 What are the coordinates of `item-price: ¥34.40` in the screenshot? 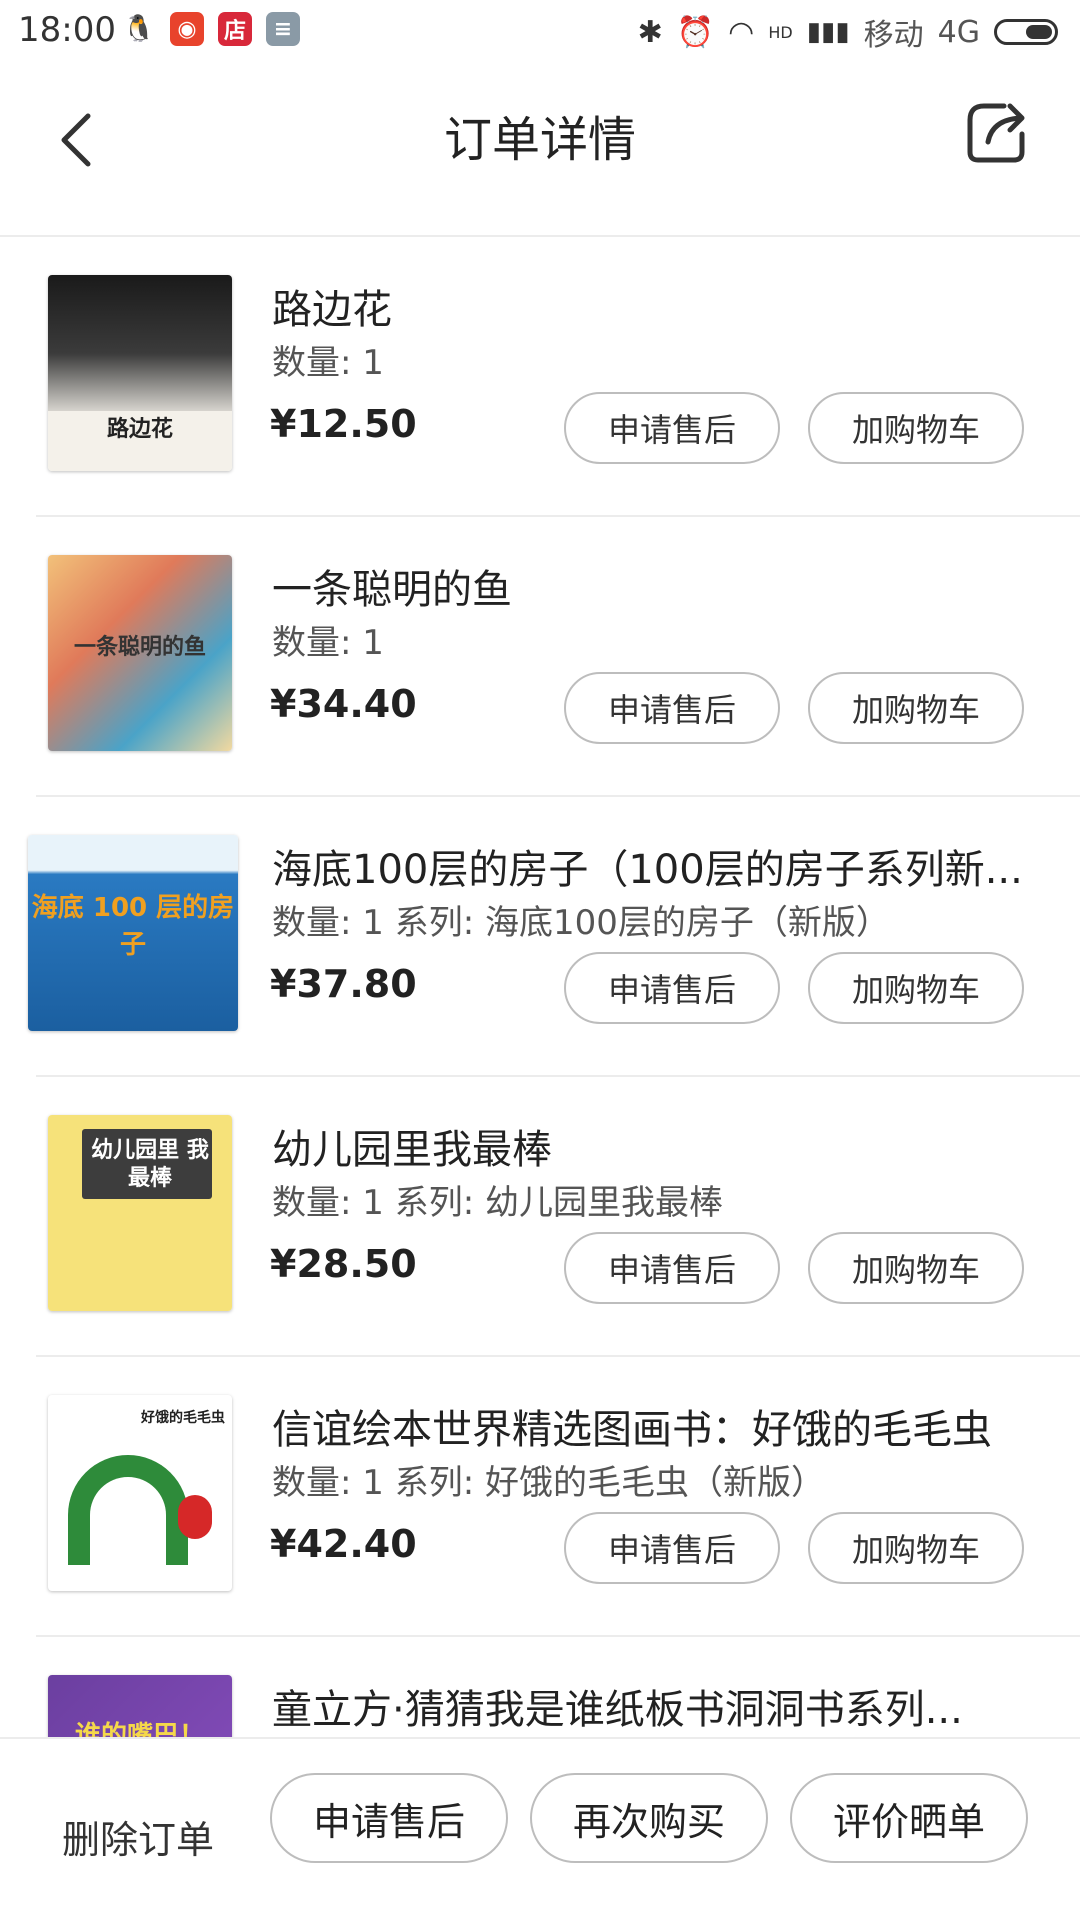 It's located at (343, 704).